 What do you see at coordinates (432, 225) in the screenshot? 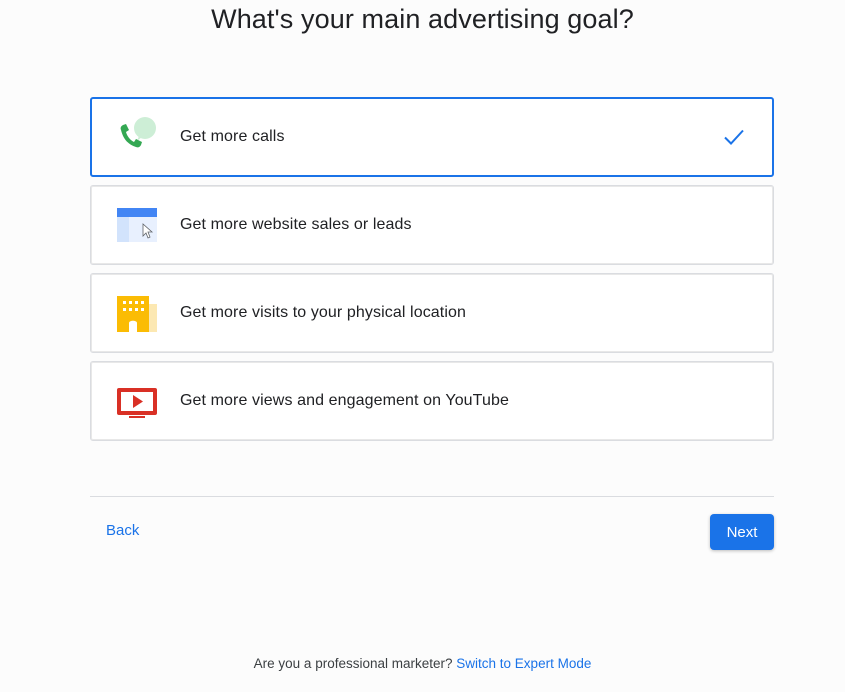
I see `goal-option-website: Get more website sales or leads` at bounding box center [432, 225].